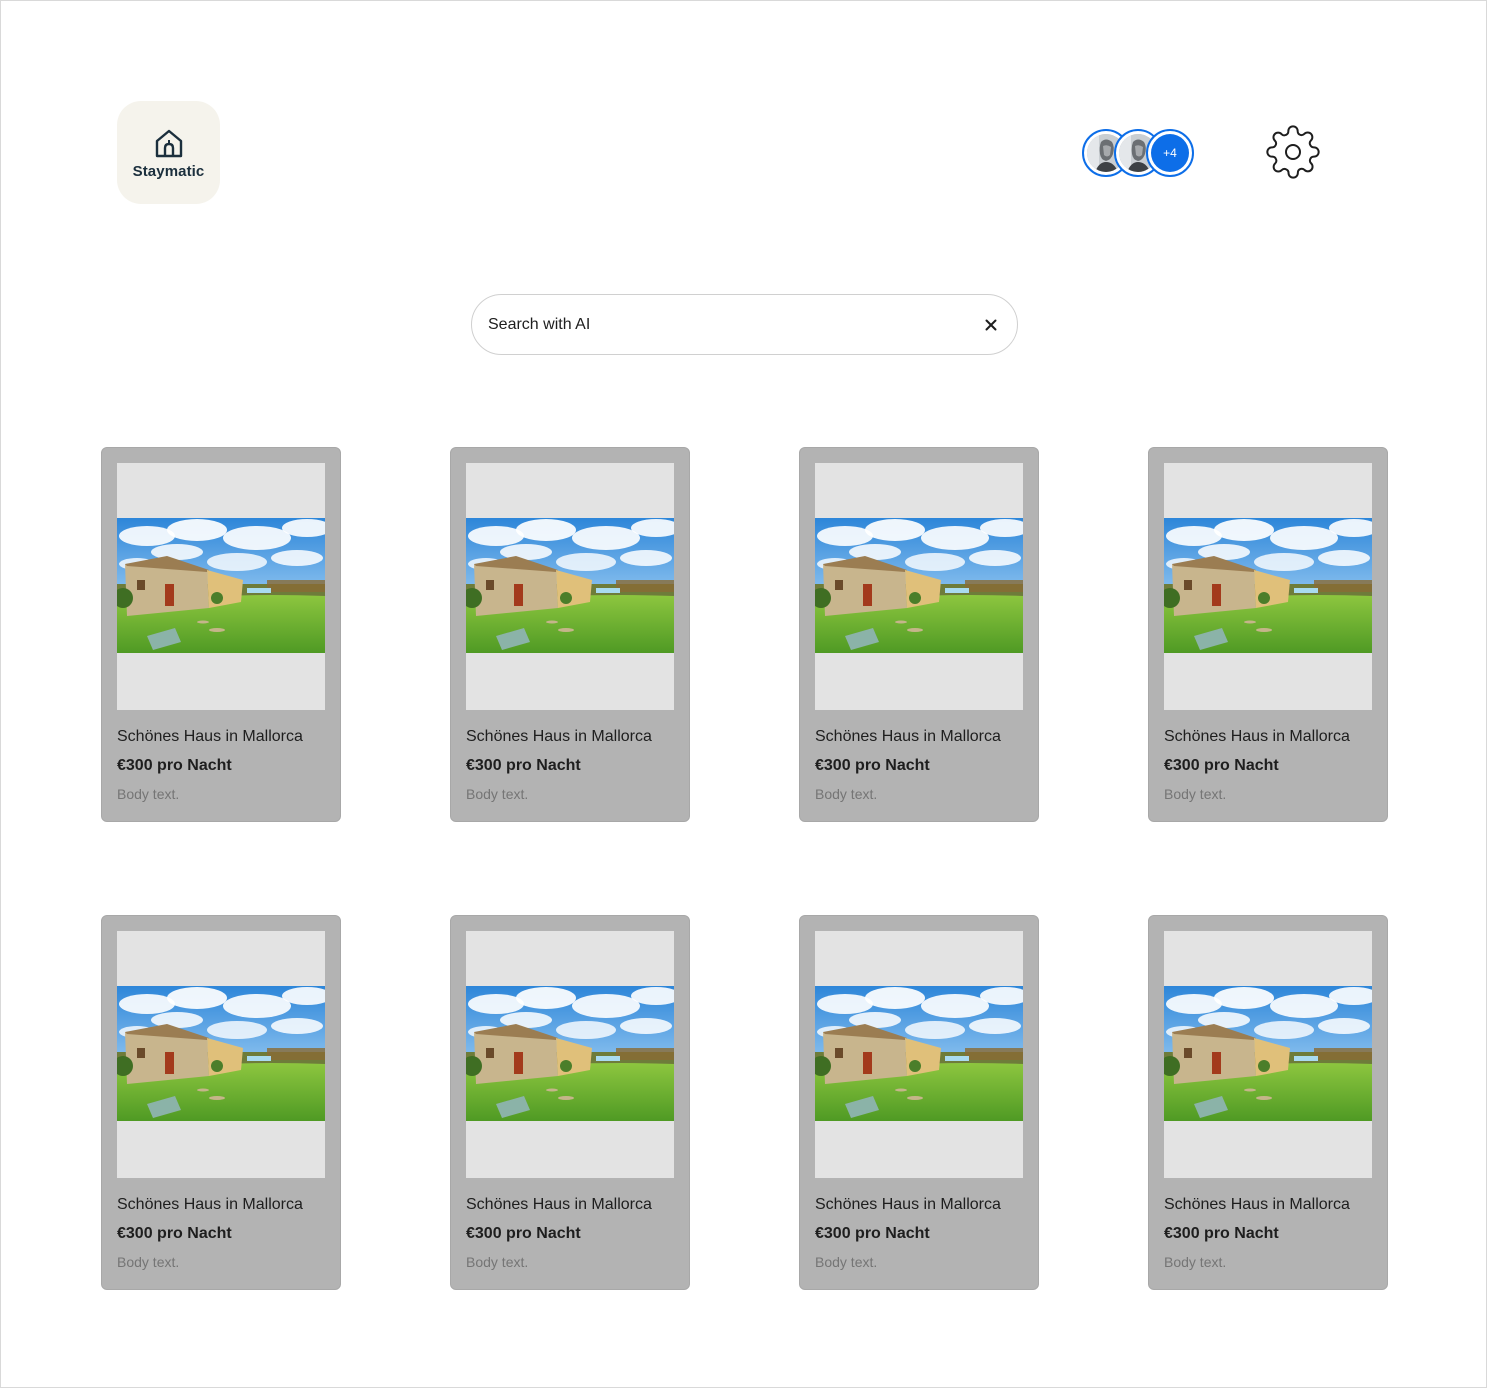  What do you see at coordinates (734, 324) in the screenshot?
I see `search-input` at bounding box center [734, 324].